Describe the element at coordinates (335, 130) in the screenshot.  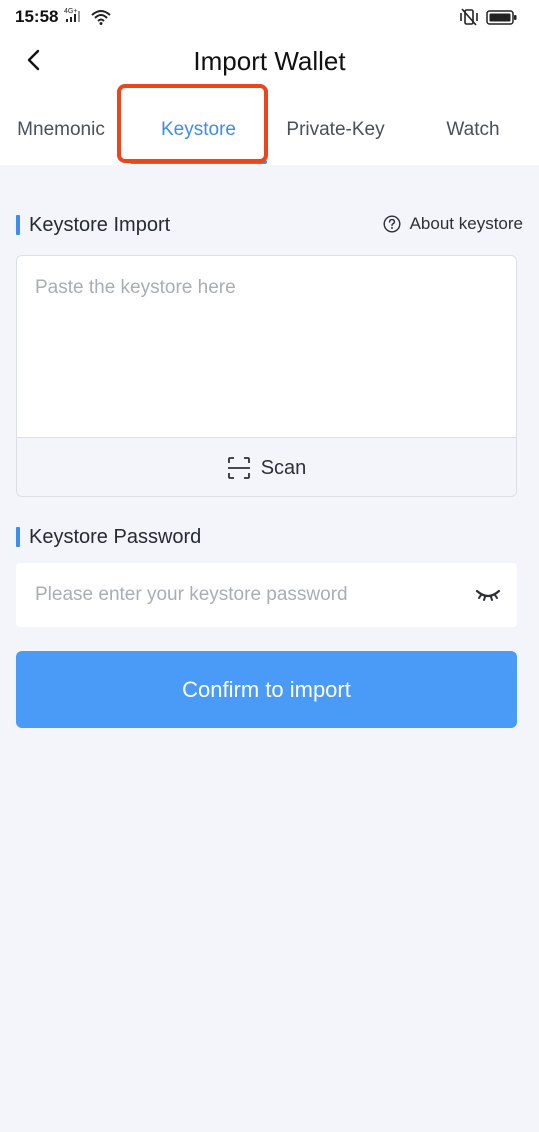
I see `tab-private-key: Private-Key` at that location.